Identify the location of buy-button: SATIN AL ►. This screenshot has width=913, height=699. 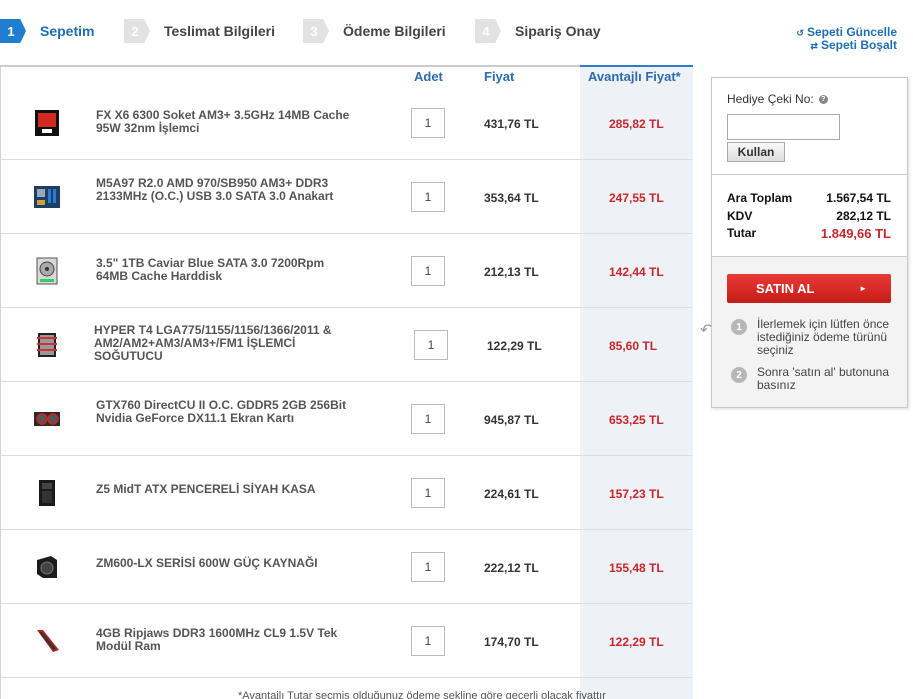
(809, 288).